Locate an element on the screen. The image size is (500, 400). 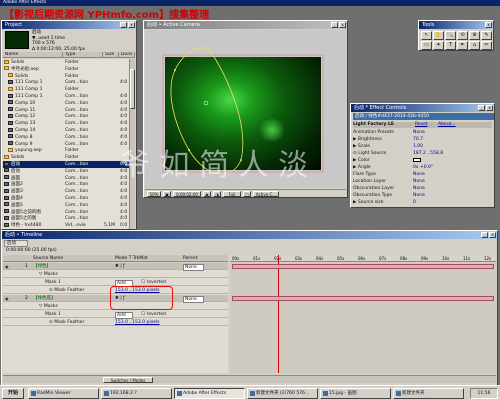
col-header-size: Size is located at coordinates (111, 55).